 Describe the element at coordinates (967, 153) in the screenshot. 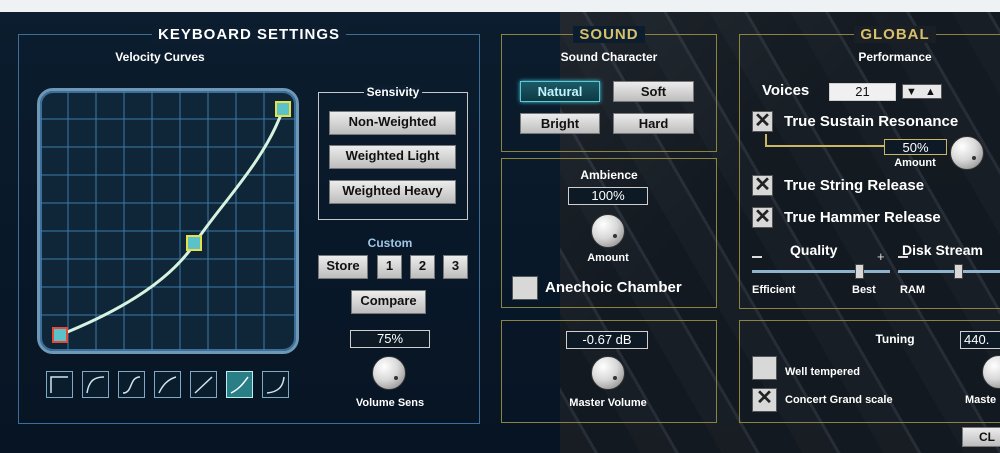

I see `sustain-amount-knob` at that location.